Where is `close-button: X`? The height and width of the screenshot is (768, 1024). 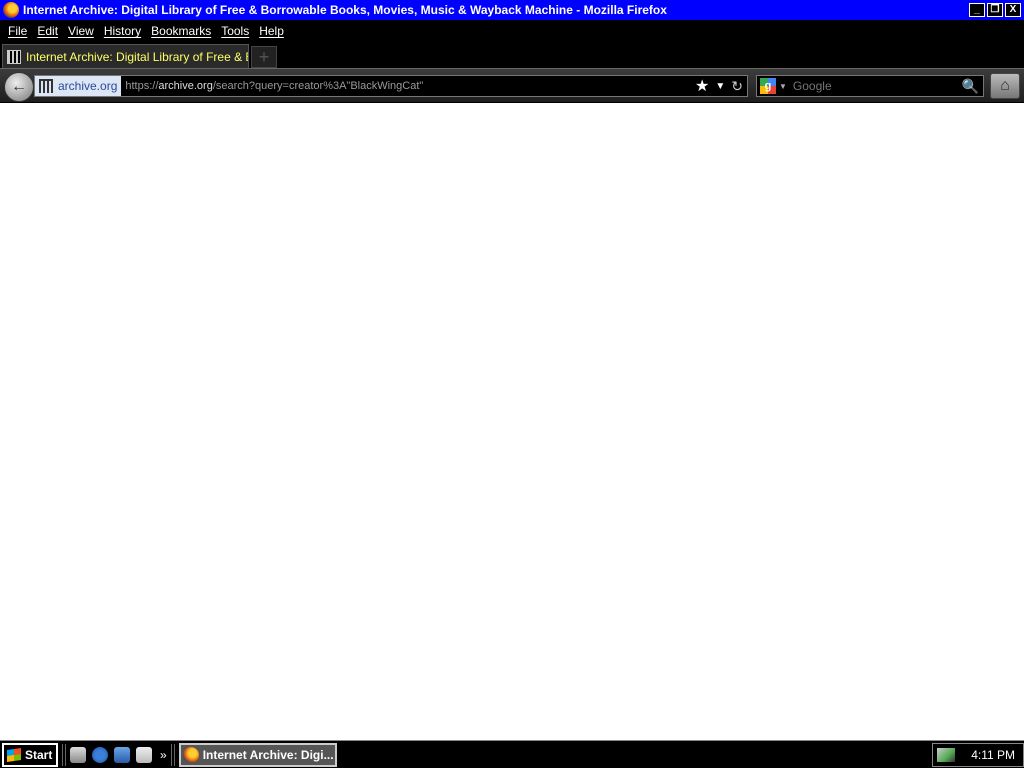 close-button: X is located at coordinates (1013, 10).